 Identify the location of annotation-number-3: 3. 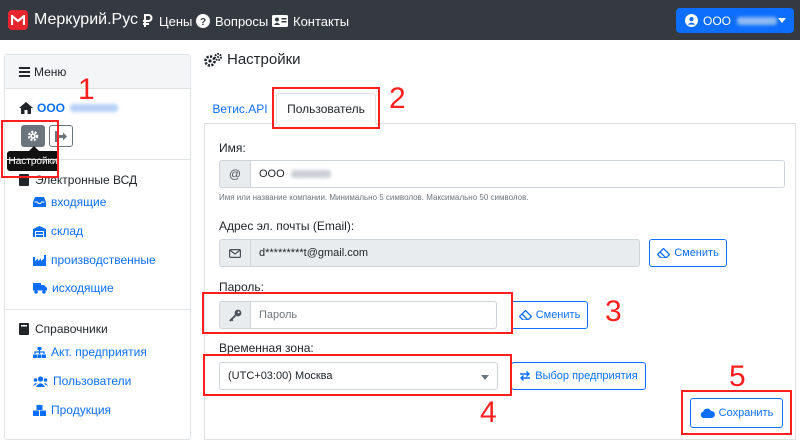
(613, 311).